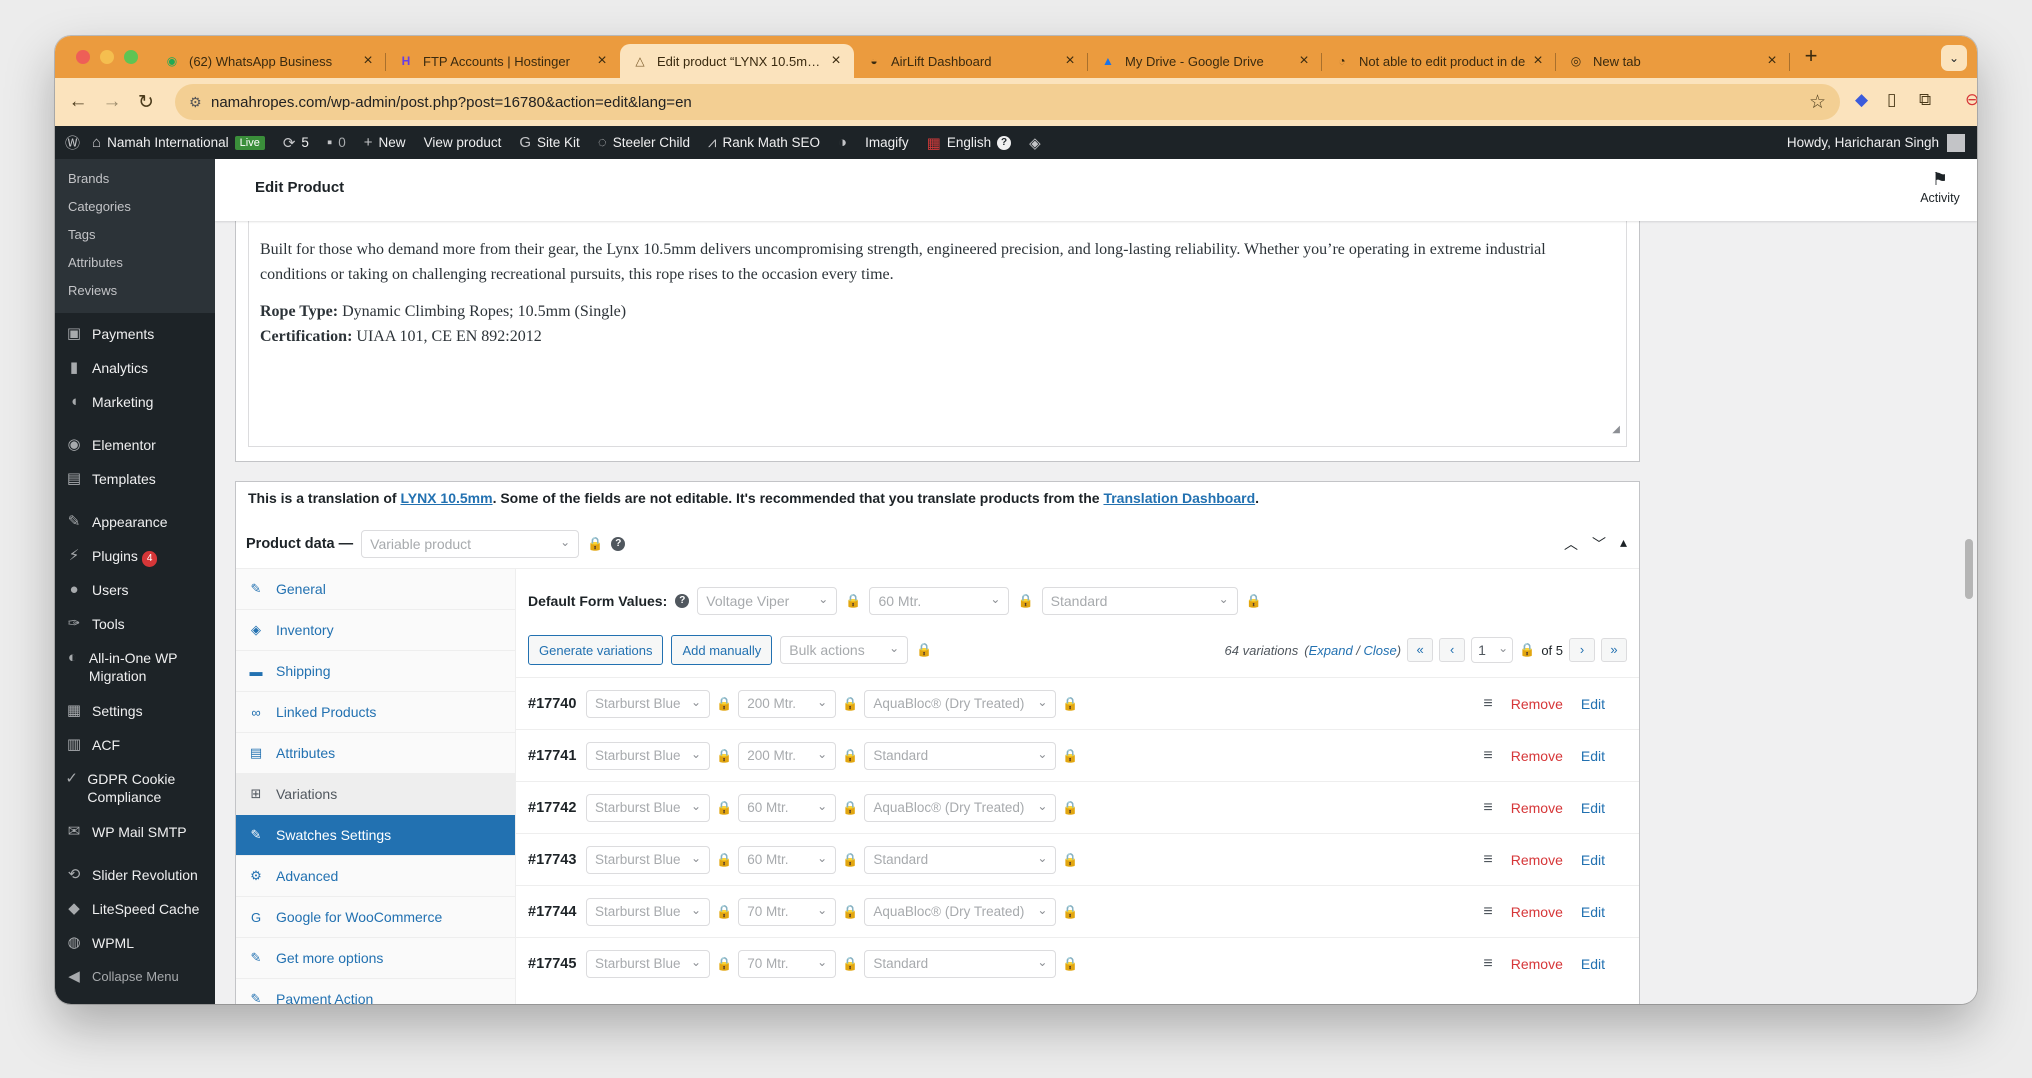 The height and width of the screenshot is (1078, 2032). I want to click on updates-link: ⟳ 5, so click(296, 143).